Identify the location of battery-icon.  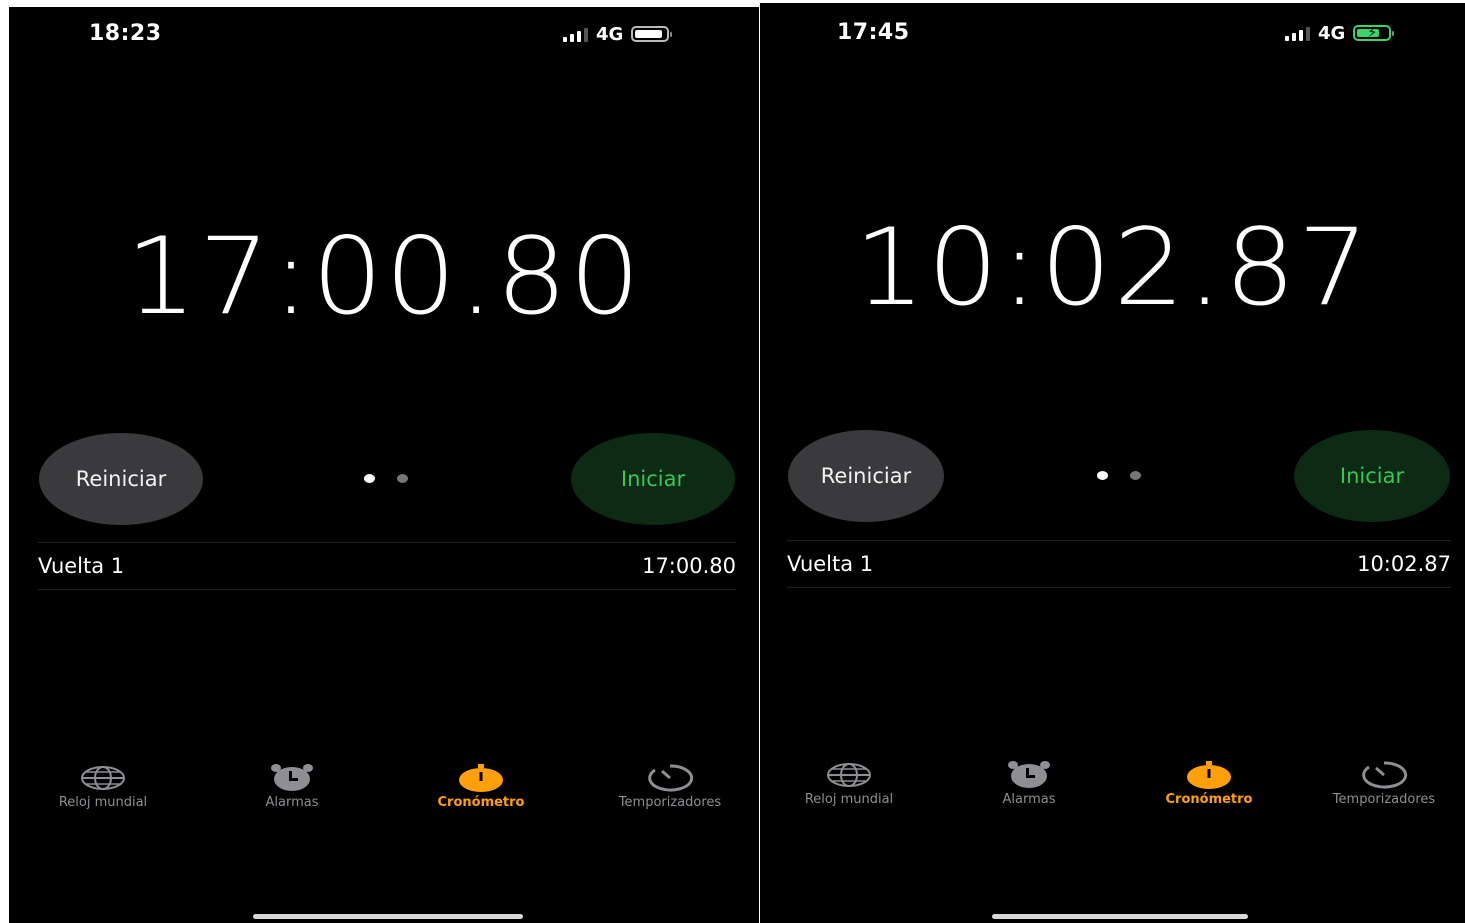
(652, 34).